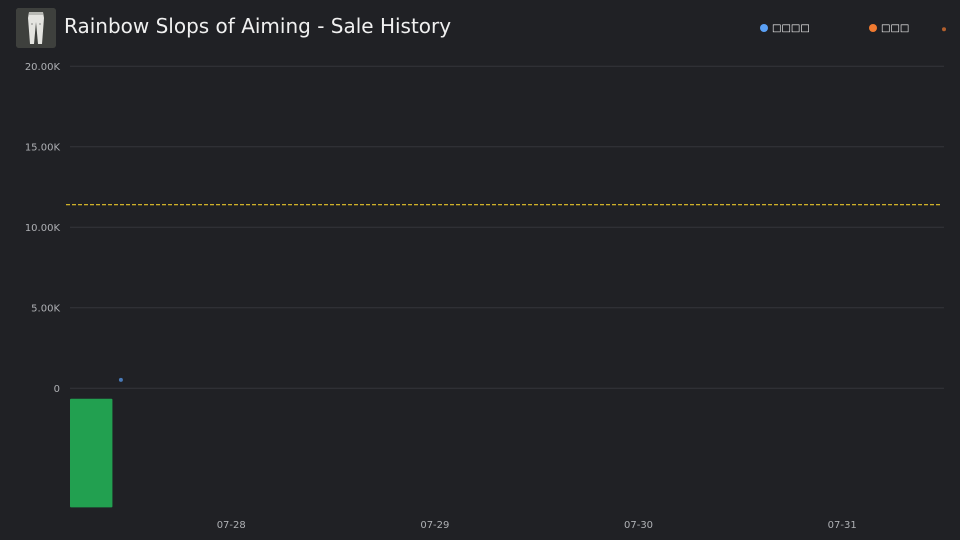 The height and width of the screenshot is (540, 960). Describe the element at coordinates (638, 525) in the screenshot. I see `x-tick-label: 07-30` at that location.